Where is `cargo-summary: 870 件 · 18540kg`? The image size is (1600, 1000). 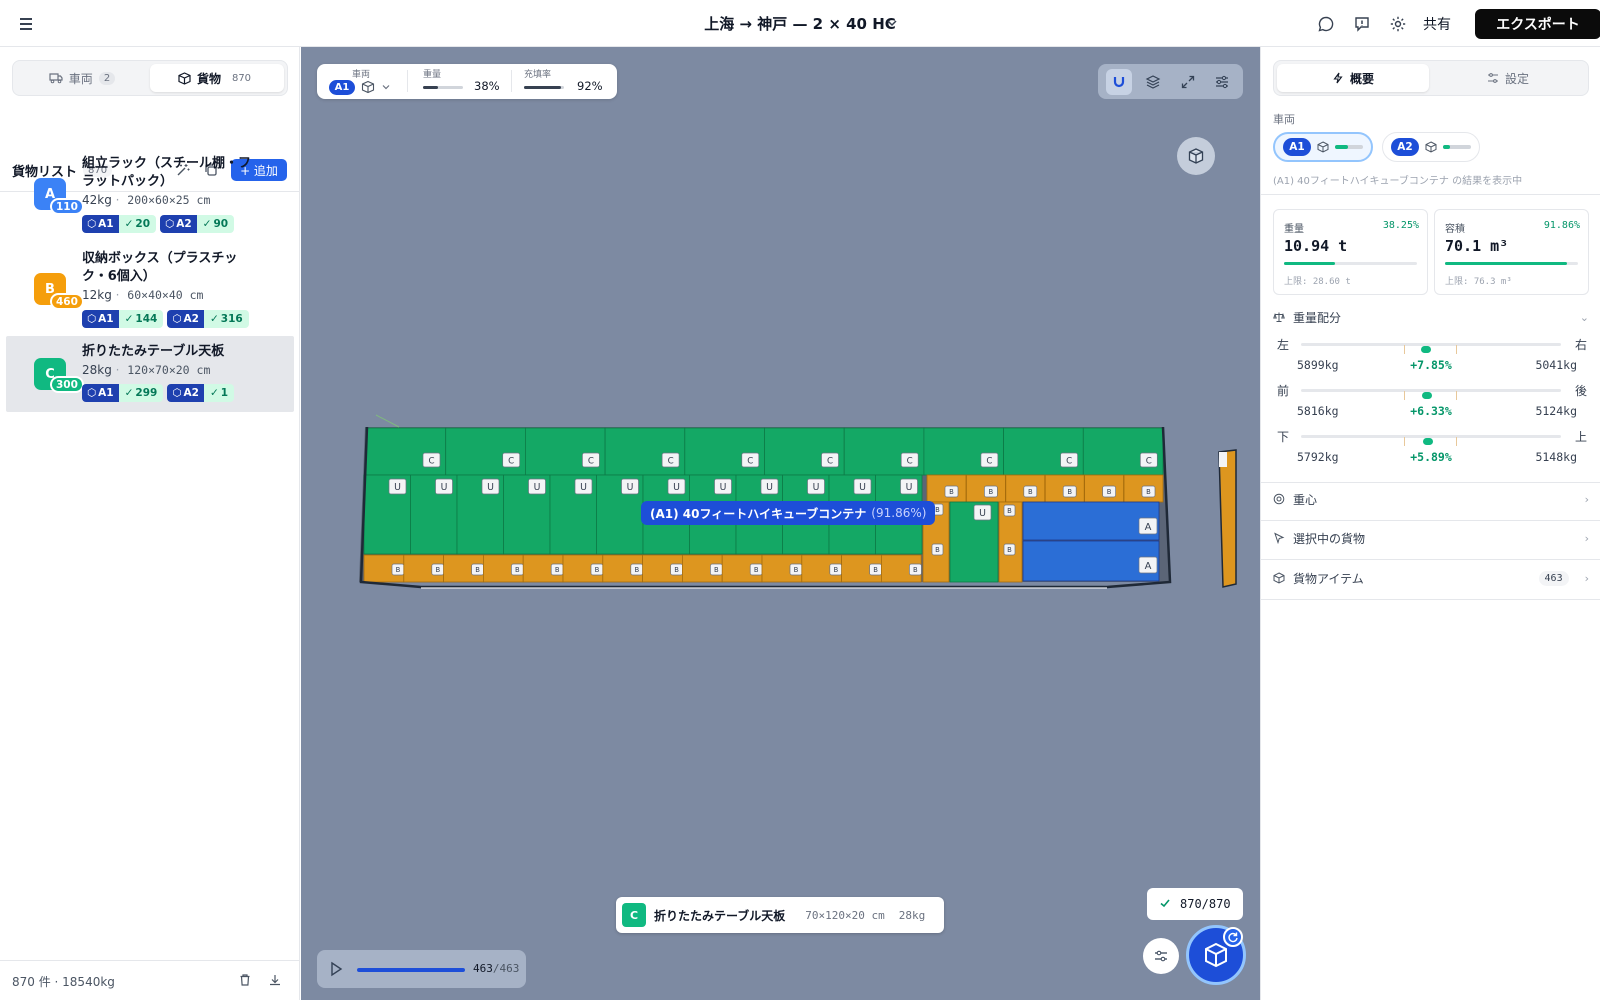 cargo-summary: 870 件 · 18540kg is located at coordinates (63, 982).